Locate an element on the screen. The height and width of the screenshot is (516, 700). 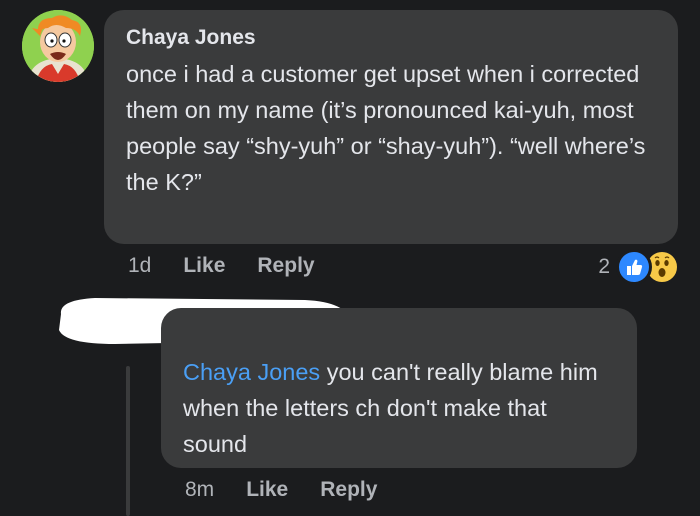
thread-connector is located at coordinates (128, 441).